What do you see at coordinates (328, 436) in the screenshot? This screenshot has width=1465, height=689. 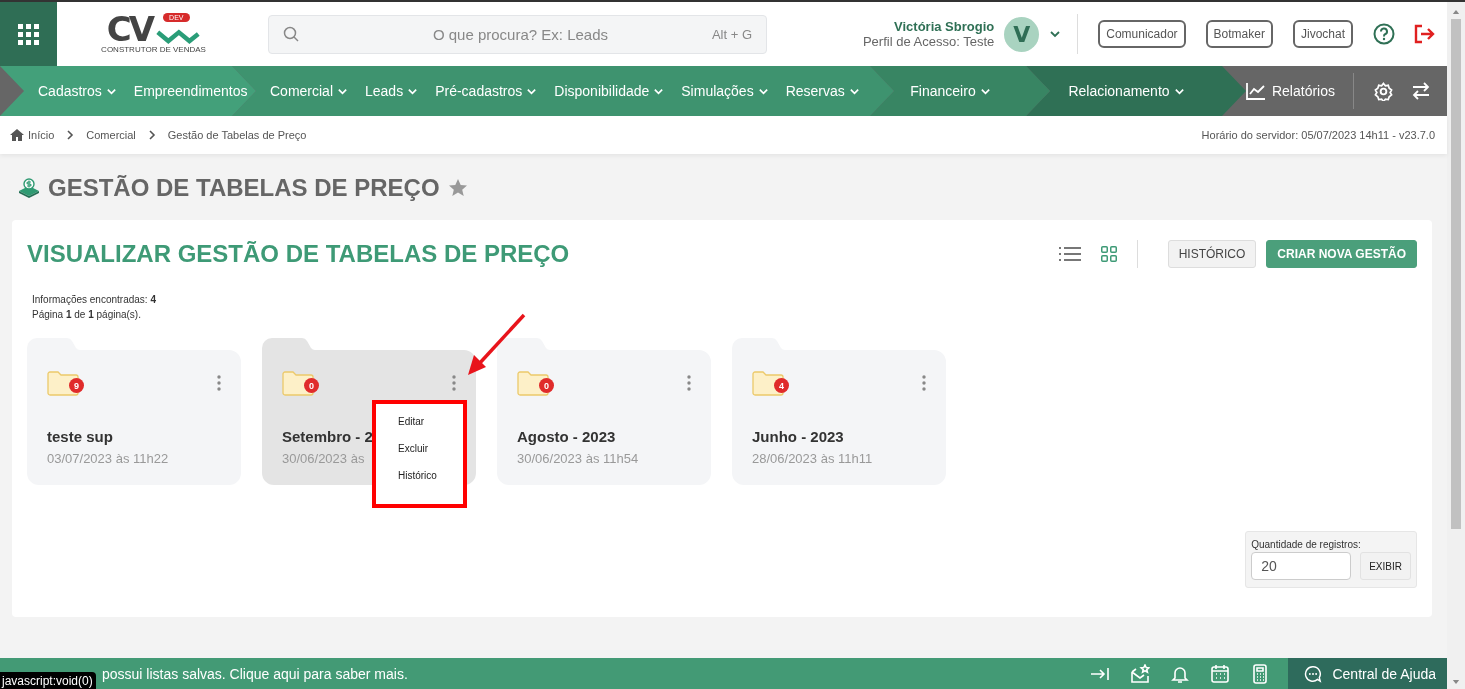 I see `folder-title: Setembro - 2` at bounding box center [328, 436].